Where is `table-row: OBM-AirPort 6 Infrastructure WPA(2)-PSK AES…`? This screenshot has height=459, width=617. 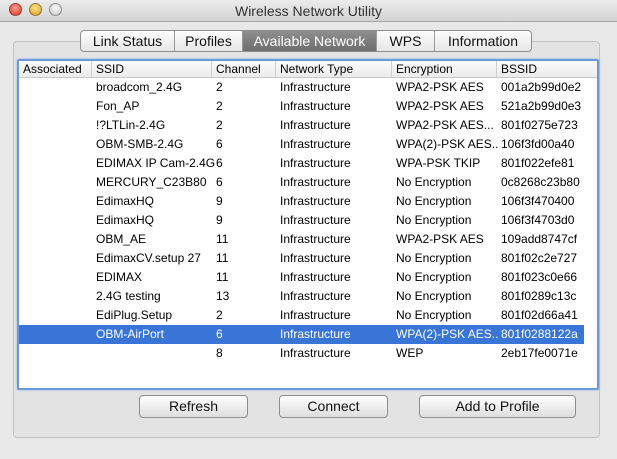 table-row: OBM-AirPort 6 Infrastructure WPA(2)-PSK AES… is located at coordinates (301, 334).